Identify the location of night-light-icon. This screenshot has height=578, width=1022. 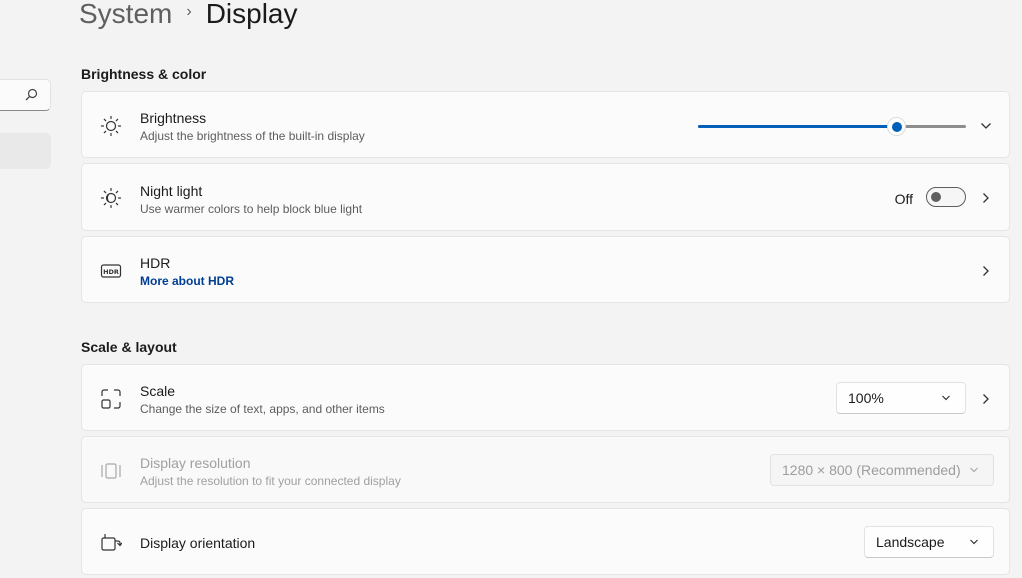
(111, 198).